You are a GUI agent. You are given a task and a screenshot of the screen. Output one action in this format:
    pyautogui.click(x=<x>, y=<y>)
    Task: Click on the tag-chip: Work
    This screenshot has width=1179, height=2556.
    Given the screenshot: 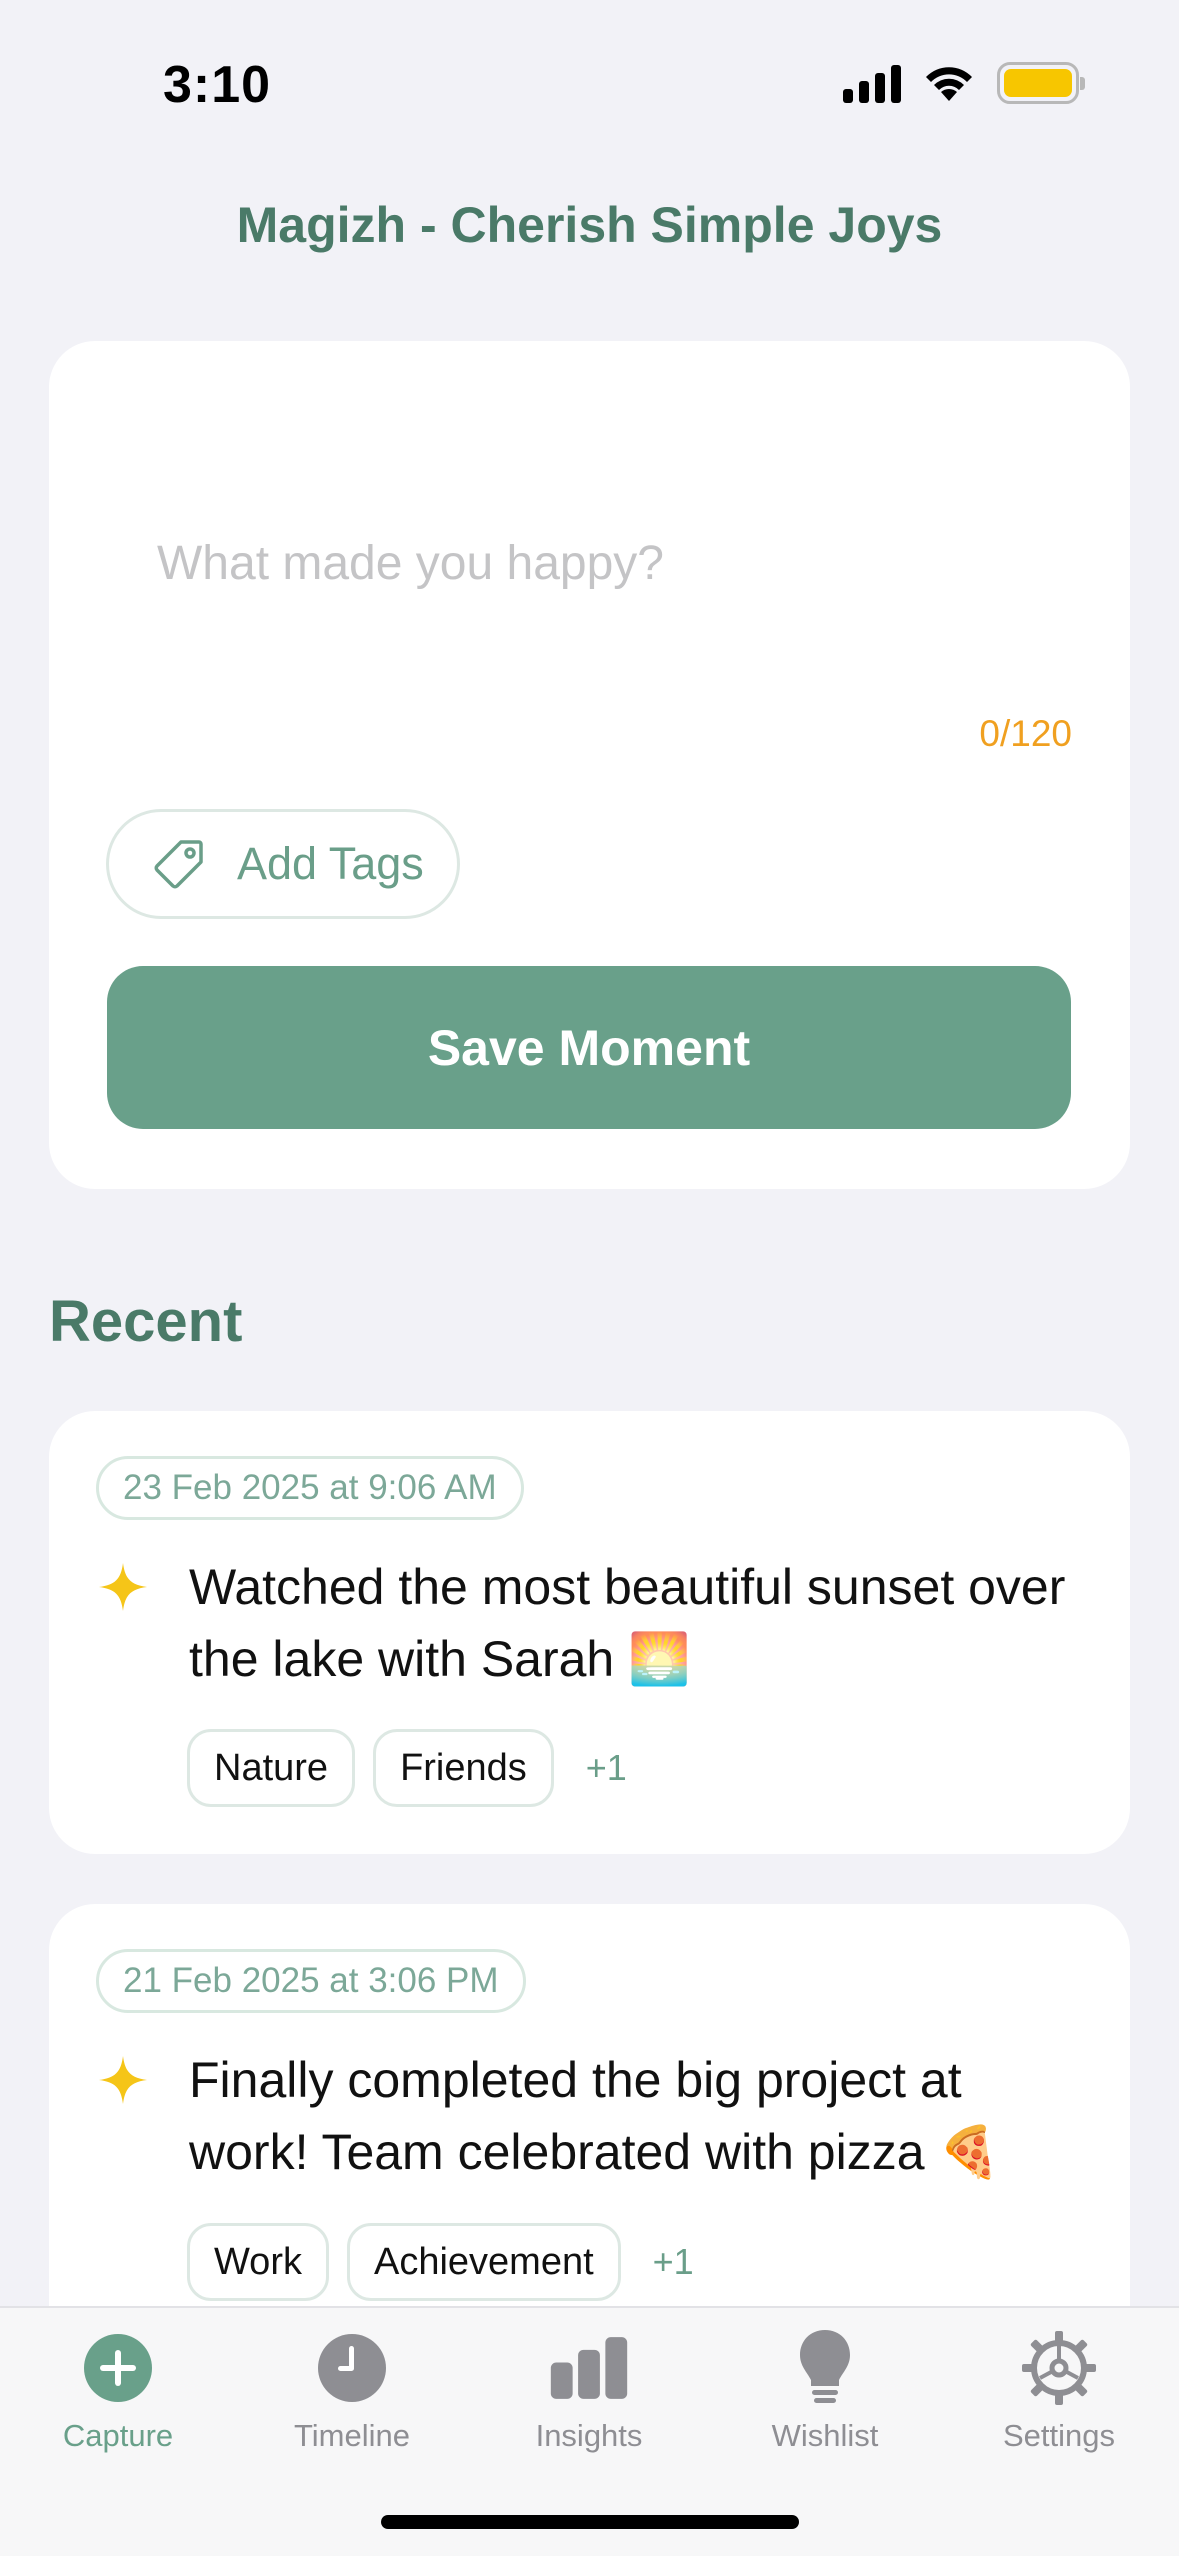 What is the action you would take?
    pyautogui.click(x=258, y=2262)
    